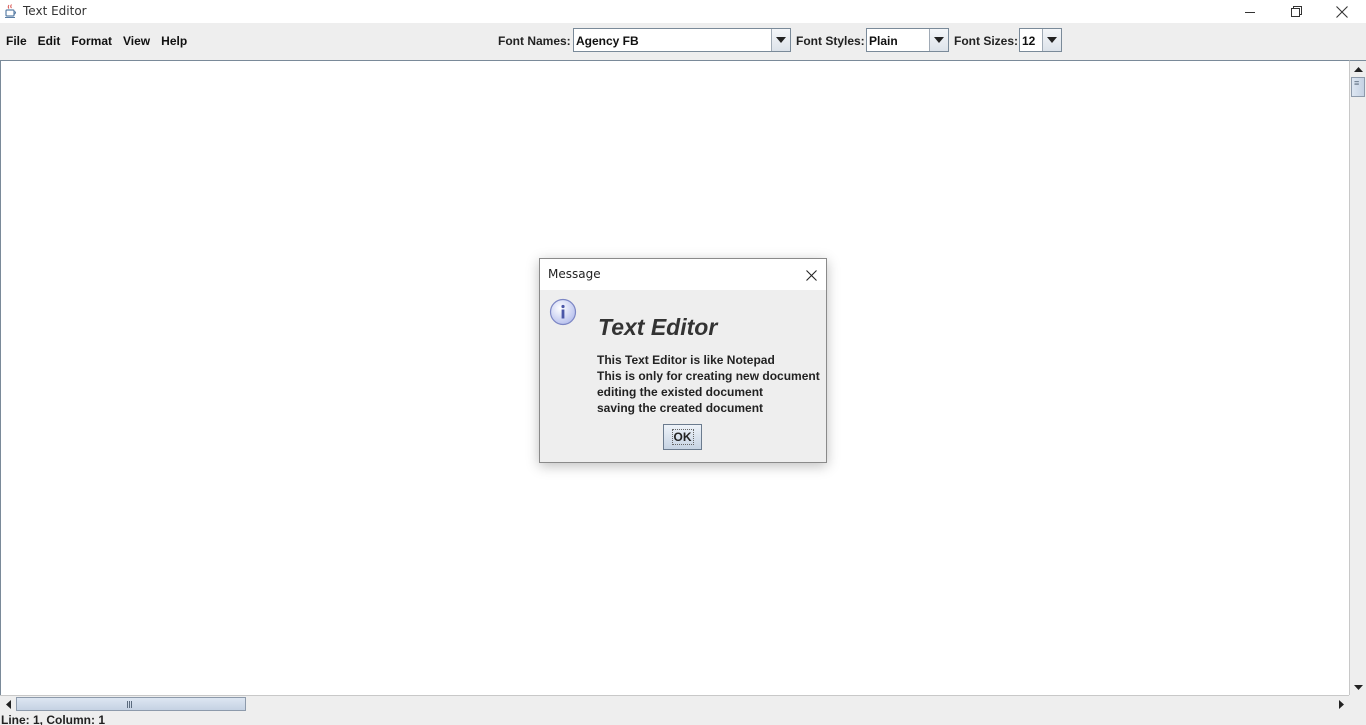 The image size is (1366, 725). I want to click on font-styles-label: Font Styles:, so click(830, 41).